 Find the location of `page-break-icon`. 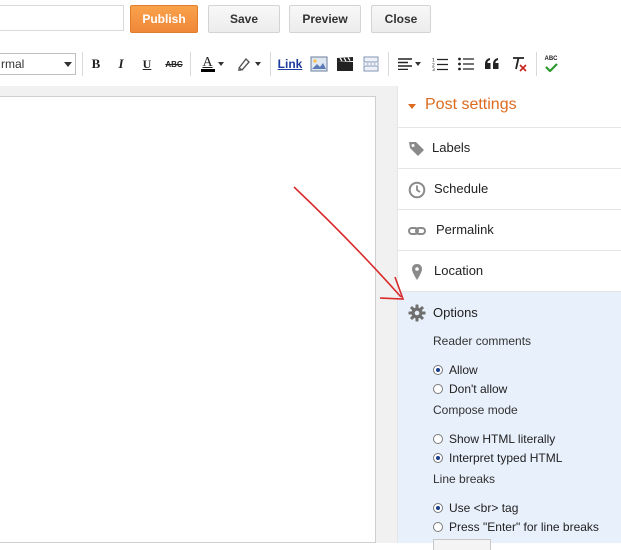

page-break-icon is located at coordinates (371, 64).